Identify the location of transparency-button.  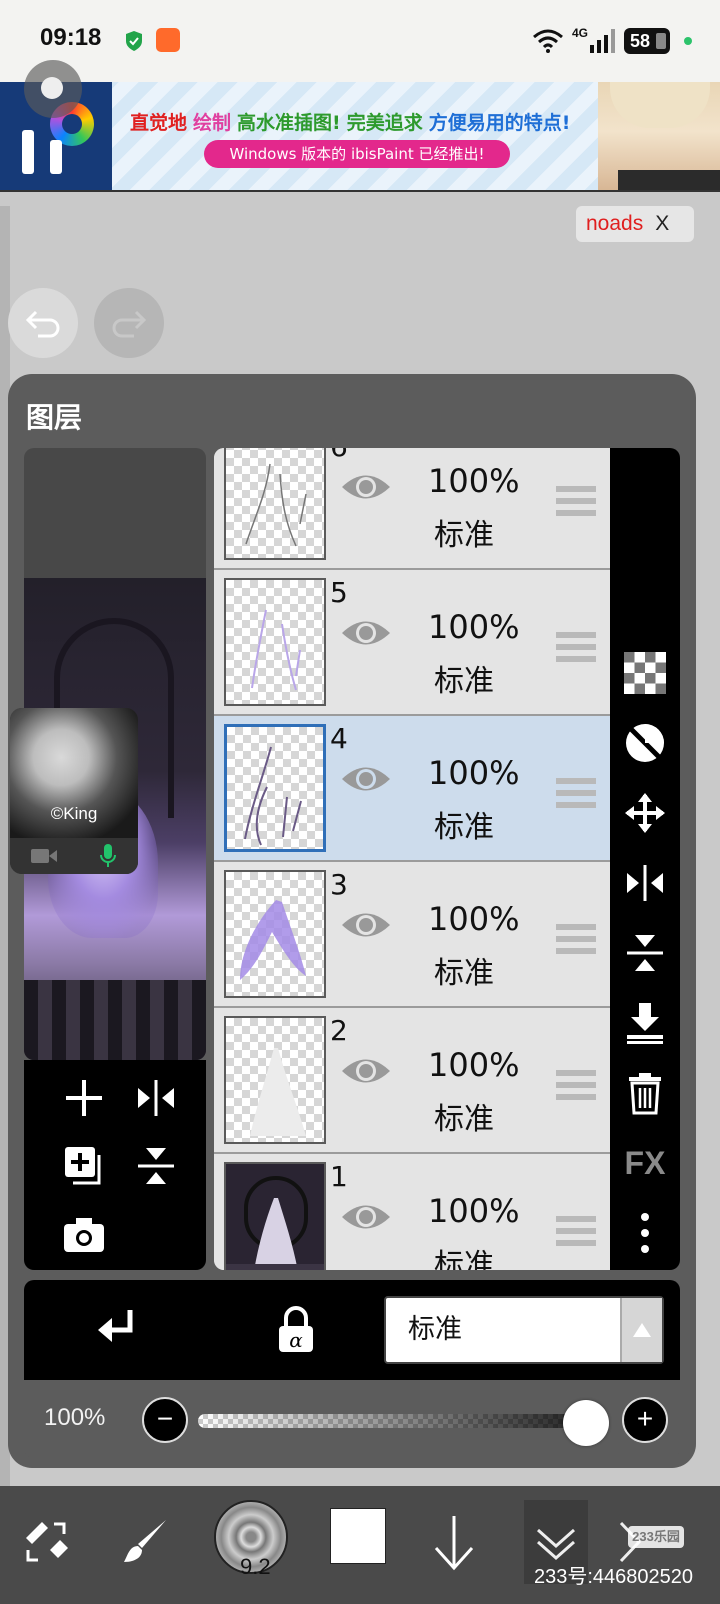
(645, 673).